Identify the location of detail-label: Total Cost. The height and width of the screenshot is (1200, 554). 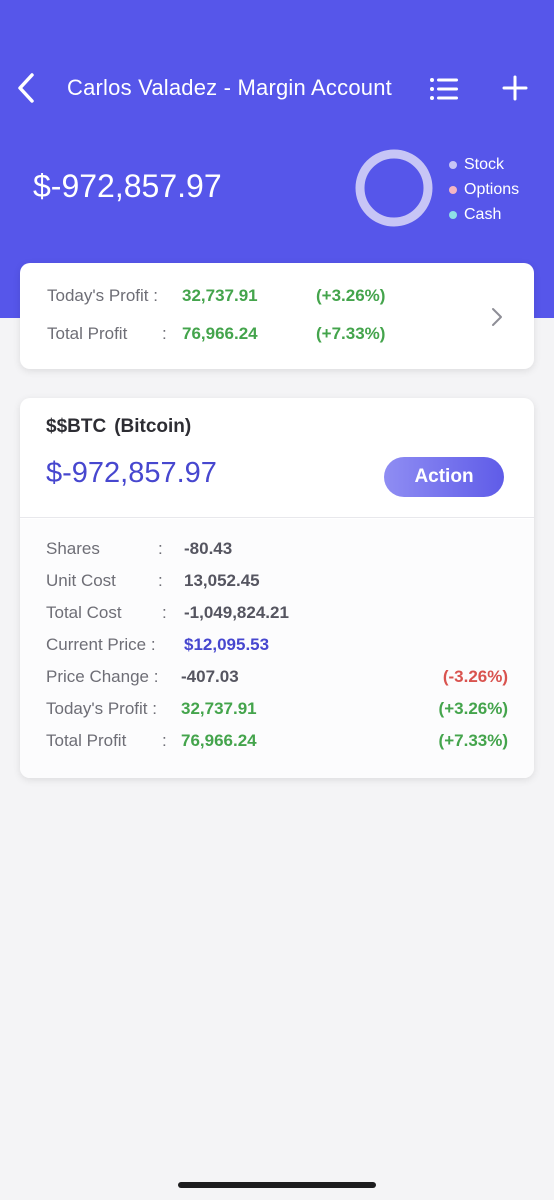
(84, 612).